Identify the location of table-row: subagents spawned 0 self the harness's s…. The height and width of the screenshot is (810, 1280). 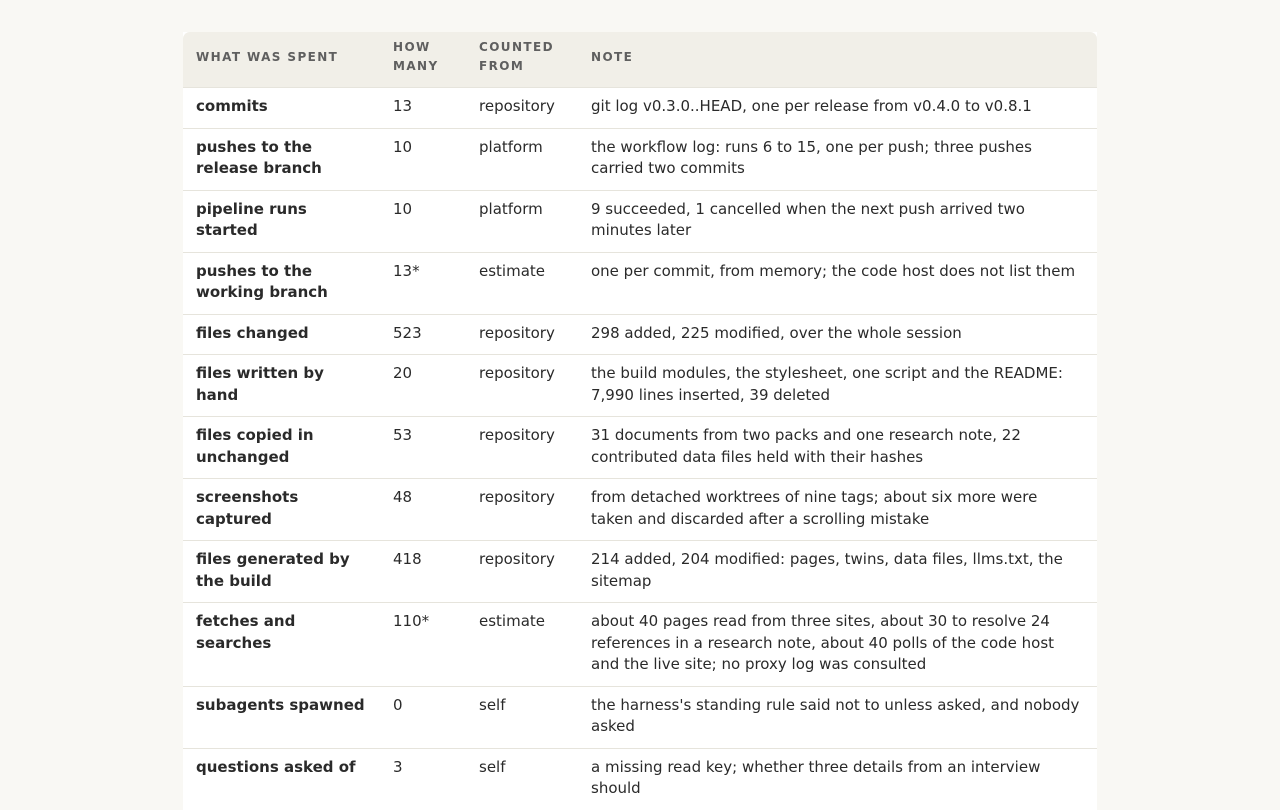
(640, 716).